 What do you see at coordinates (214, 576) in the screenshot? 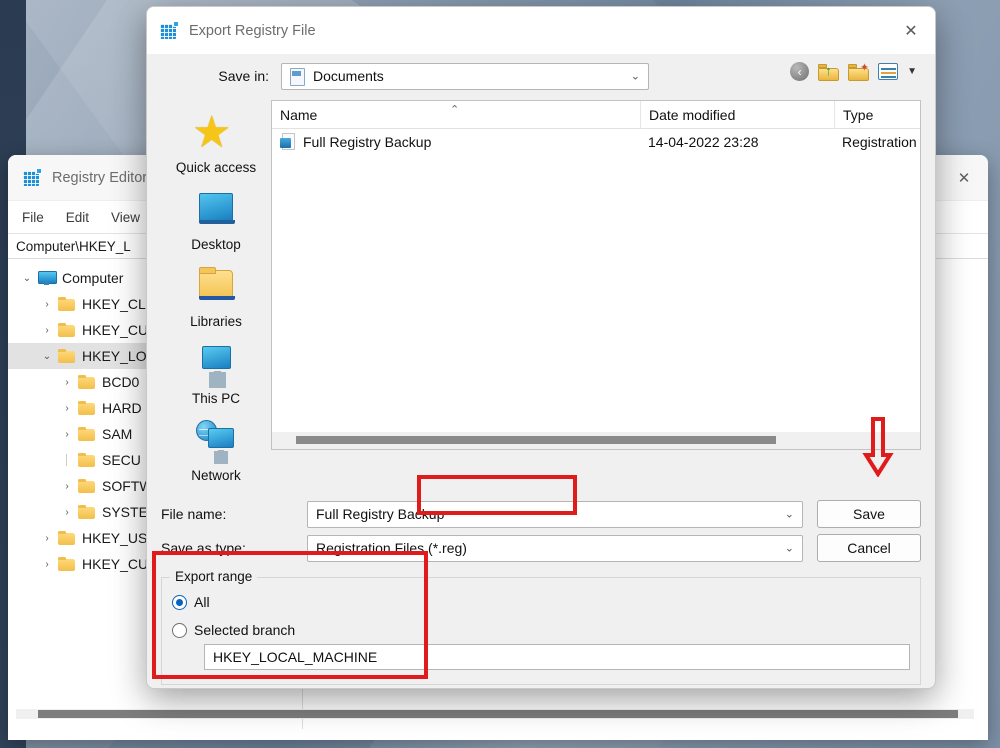
I see `export-range-legend: Export range` at bounding box center [214, 576].